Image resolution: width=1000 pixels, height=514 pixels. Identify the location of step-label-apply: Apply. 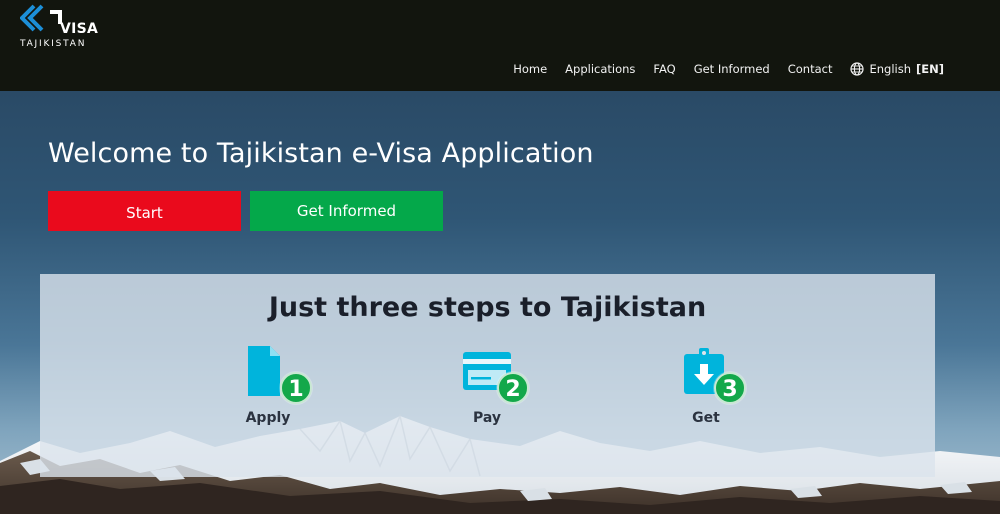
(268, 418).